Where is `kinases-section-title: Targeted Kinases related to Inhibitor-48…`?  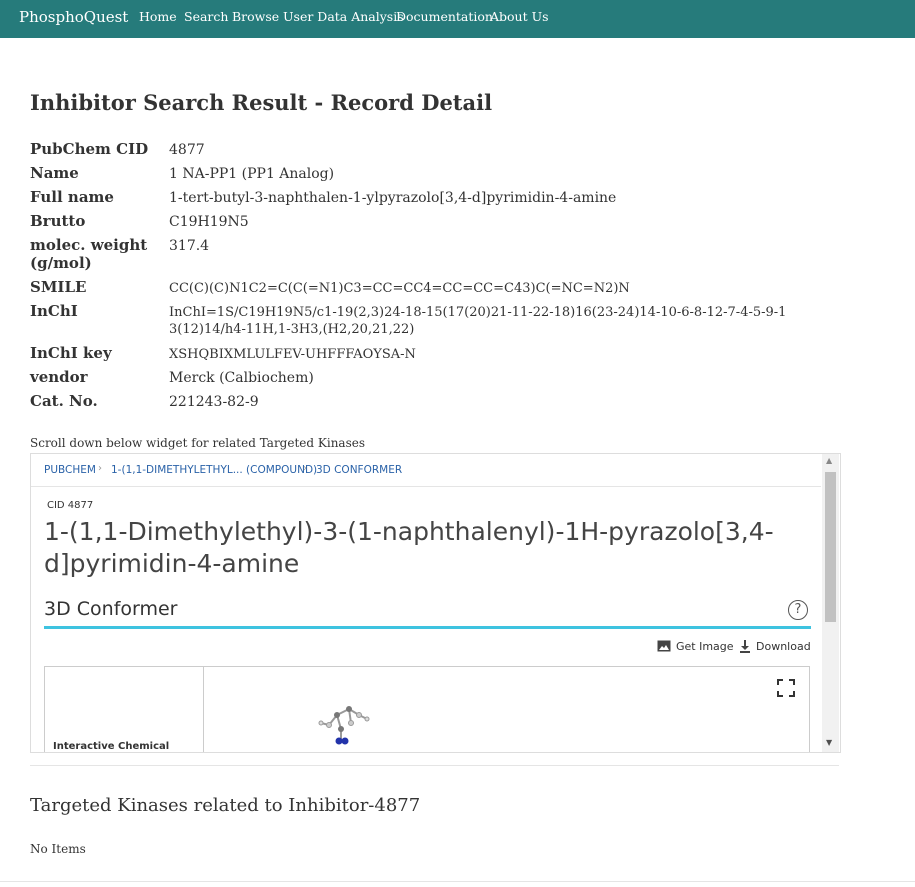
kinases-section-title: Targeted Kinases related to Inhibitor-48… is located at coordinates (225, 805).